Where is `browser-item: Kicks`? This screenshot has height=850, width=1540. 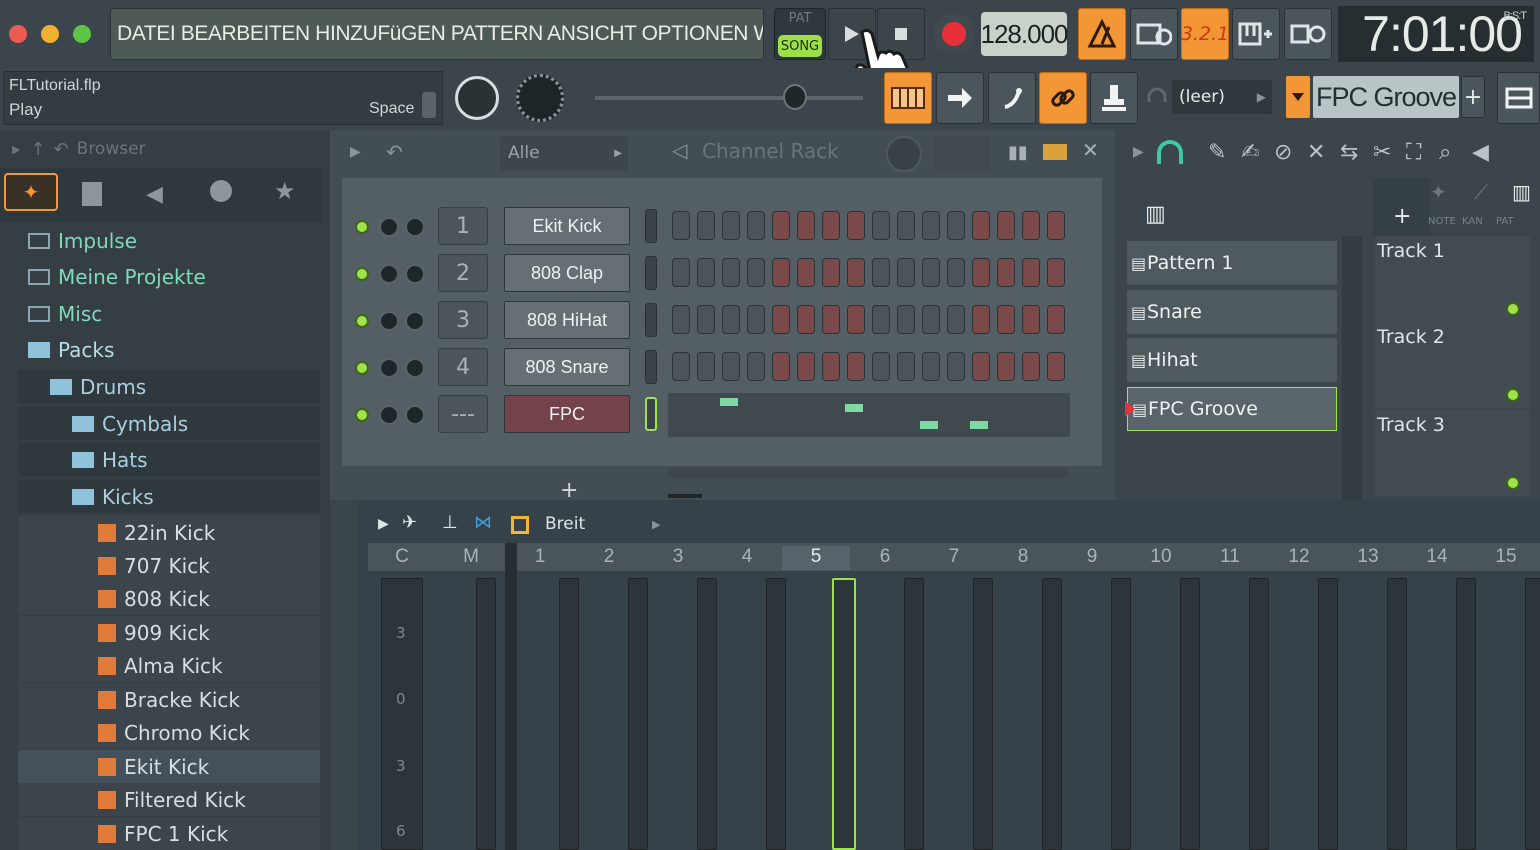 browser-item: Kicks is located at coordinates (169, 496).